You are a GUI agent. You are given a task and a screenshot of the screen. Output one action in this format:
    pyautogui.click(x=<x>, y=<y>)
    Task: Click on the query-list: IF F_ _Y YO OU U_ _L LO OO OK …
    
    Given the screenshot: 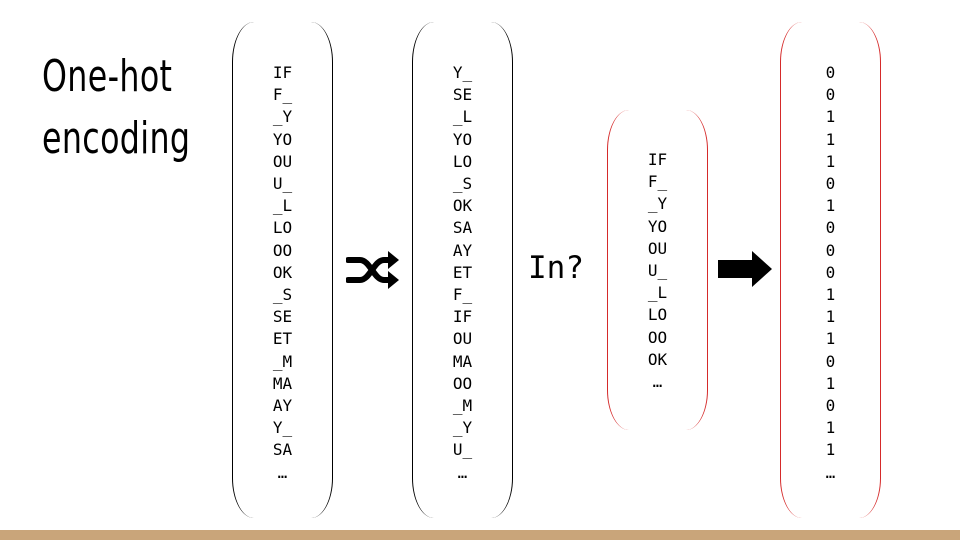 What is the action you would take?
    pyautogui.click(x=657, y=271)
    